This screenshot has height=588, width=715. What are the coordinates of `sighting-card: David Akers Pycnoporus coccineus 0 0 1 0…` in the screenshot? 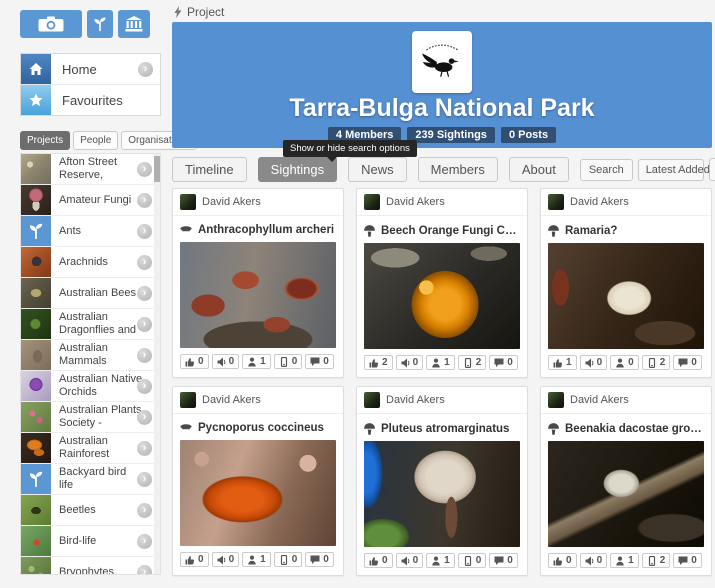 It's located at (258, 481).